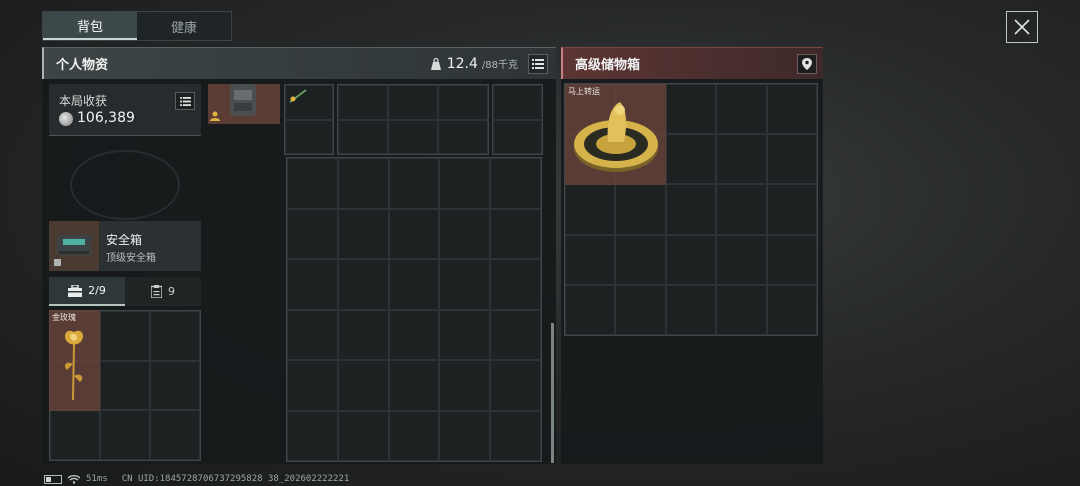 This screenshot has height=486, width=1080. I want to click on tab-health: 健康, so click(184, 26).